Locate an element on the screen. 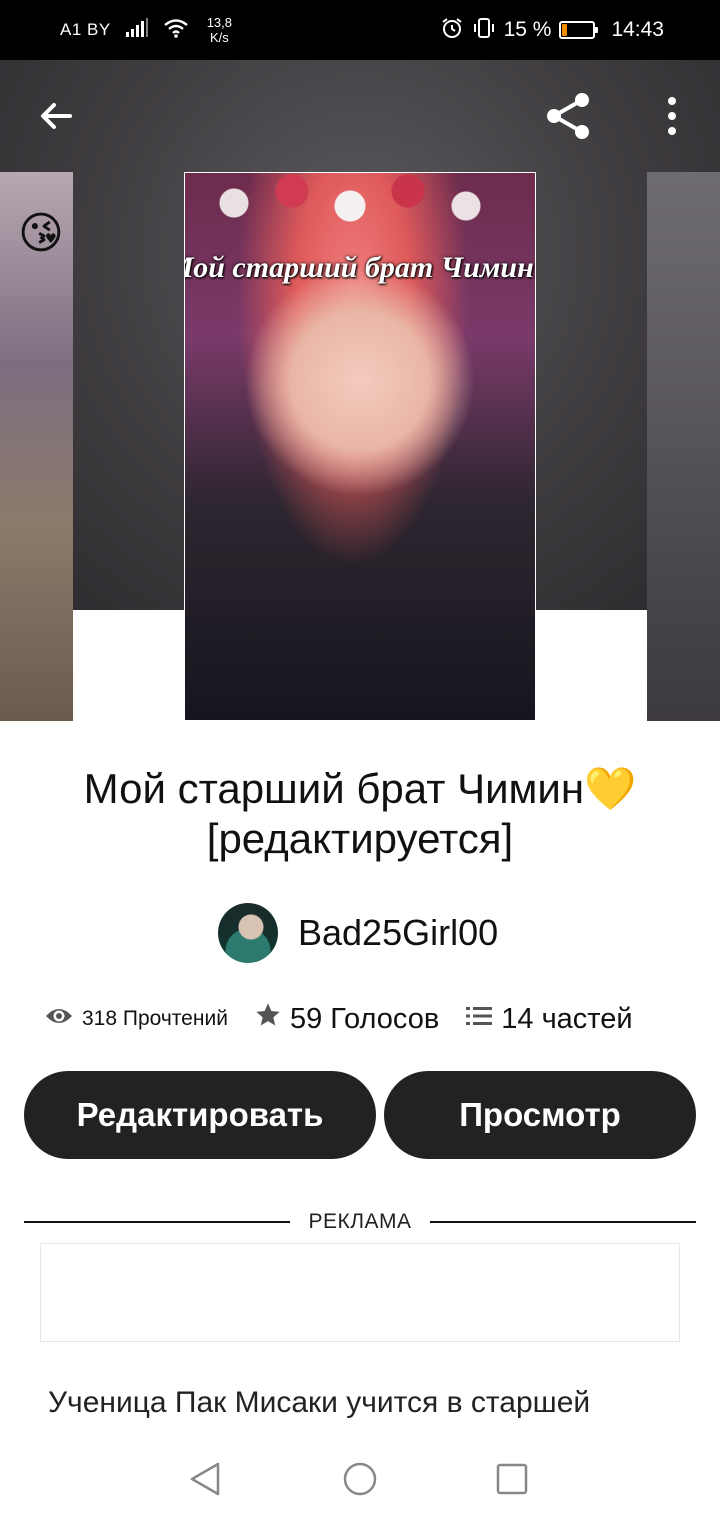 This screenshot has width=720, height=1520. view-button: Просмотр is located at coordinates (540, 1115).